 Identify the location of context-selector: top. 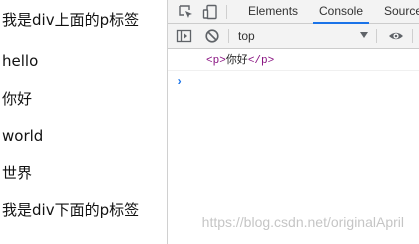
(246, 36).